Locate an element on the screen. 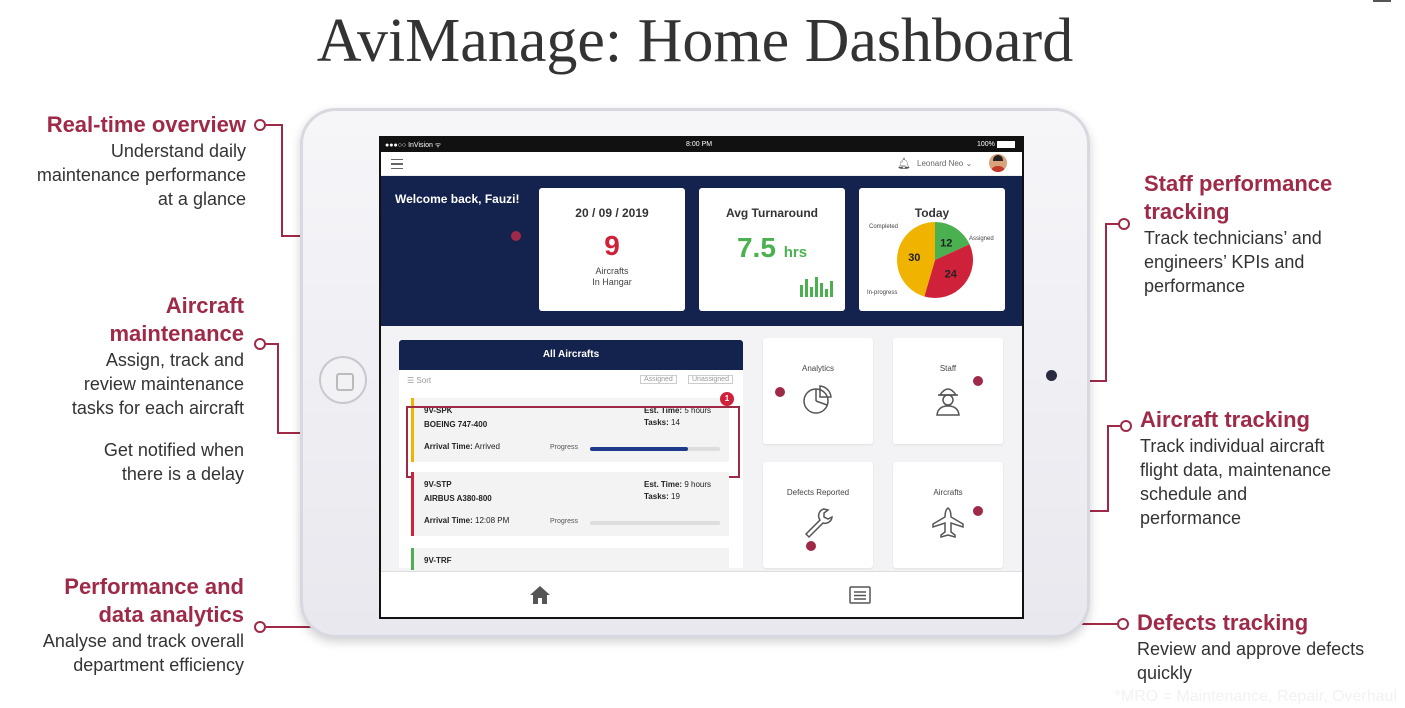  date-card: 20 / 09 / 2019 9 Aircrafts In Hangar is located at coordinates (612, 249).